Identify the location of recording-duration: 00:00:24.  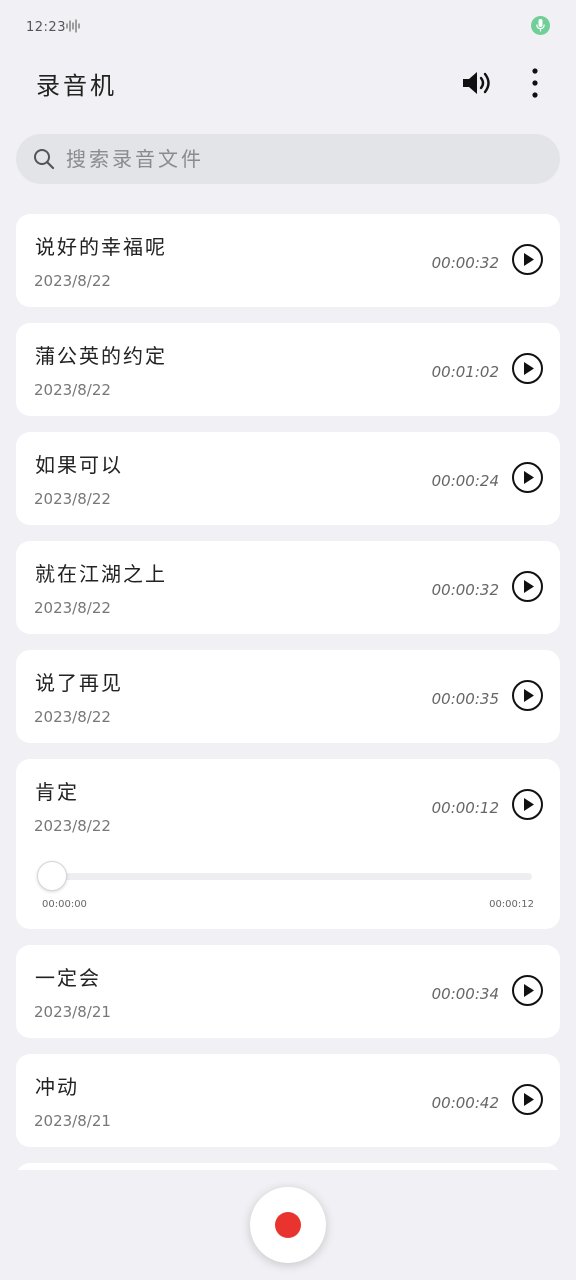
(465, 481).